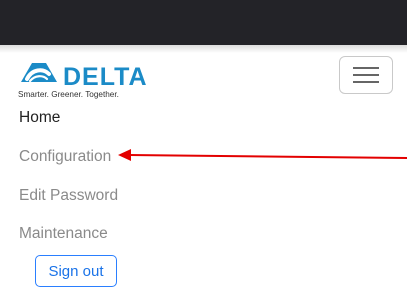  I want to click on delta-logo: DELTA Smarter. Greener. Together., so click(85, 83).